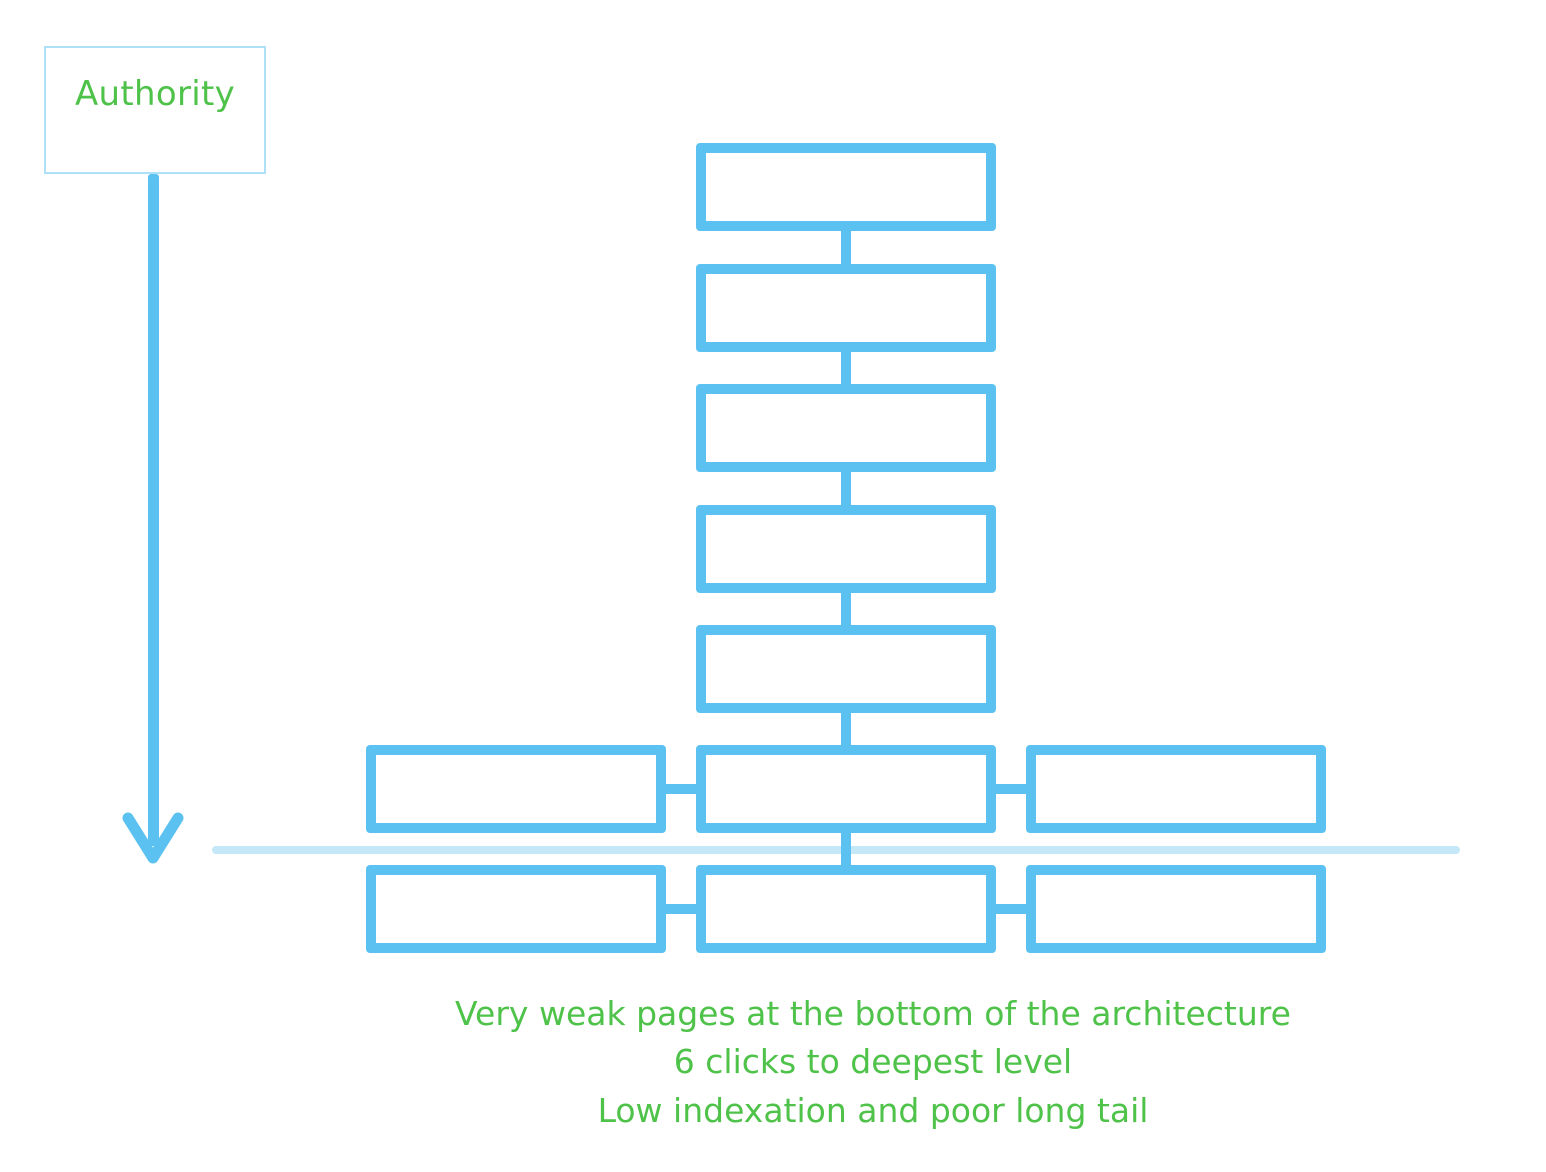 The image size is (1546, 1172). Describe the element at coordinates (846, 909) in the screenshot. I see `page-node-level-7-center` at that location.